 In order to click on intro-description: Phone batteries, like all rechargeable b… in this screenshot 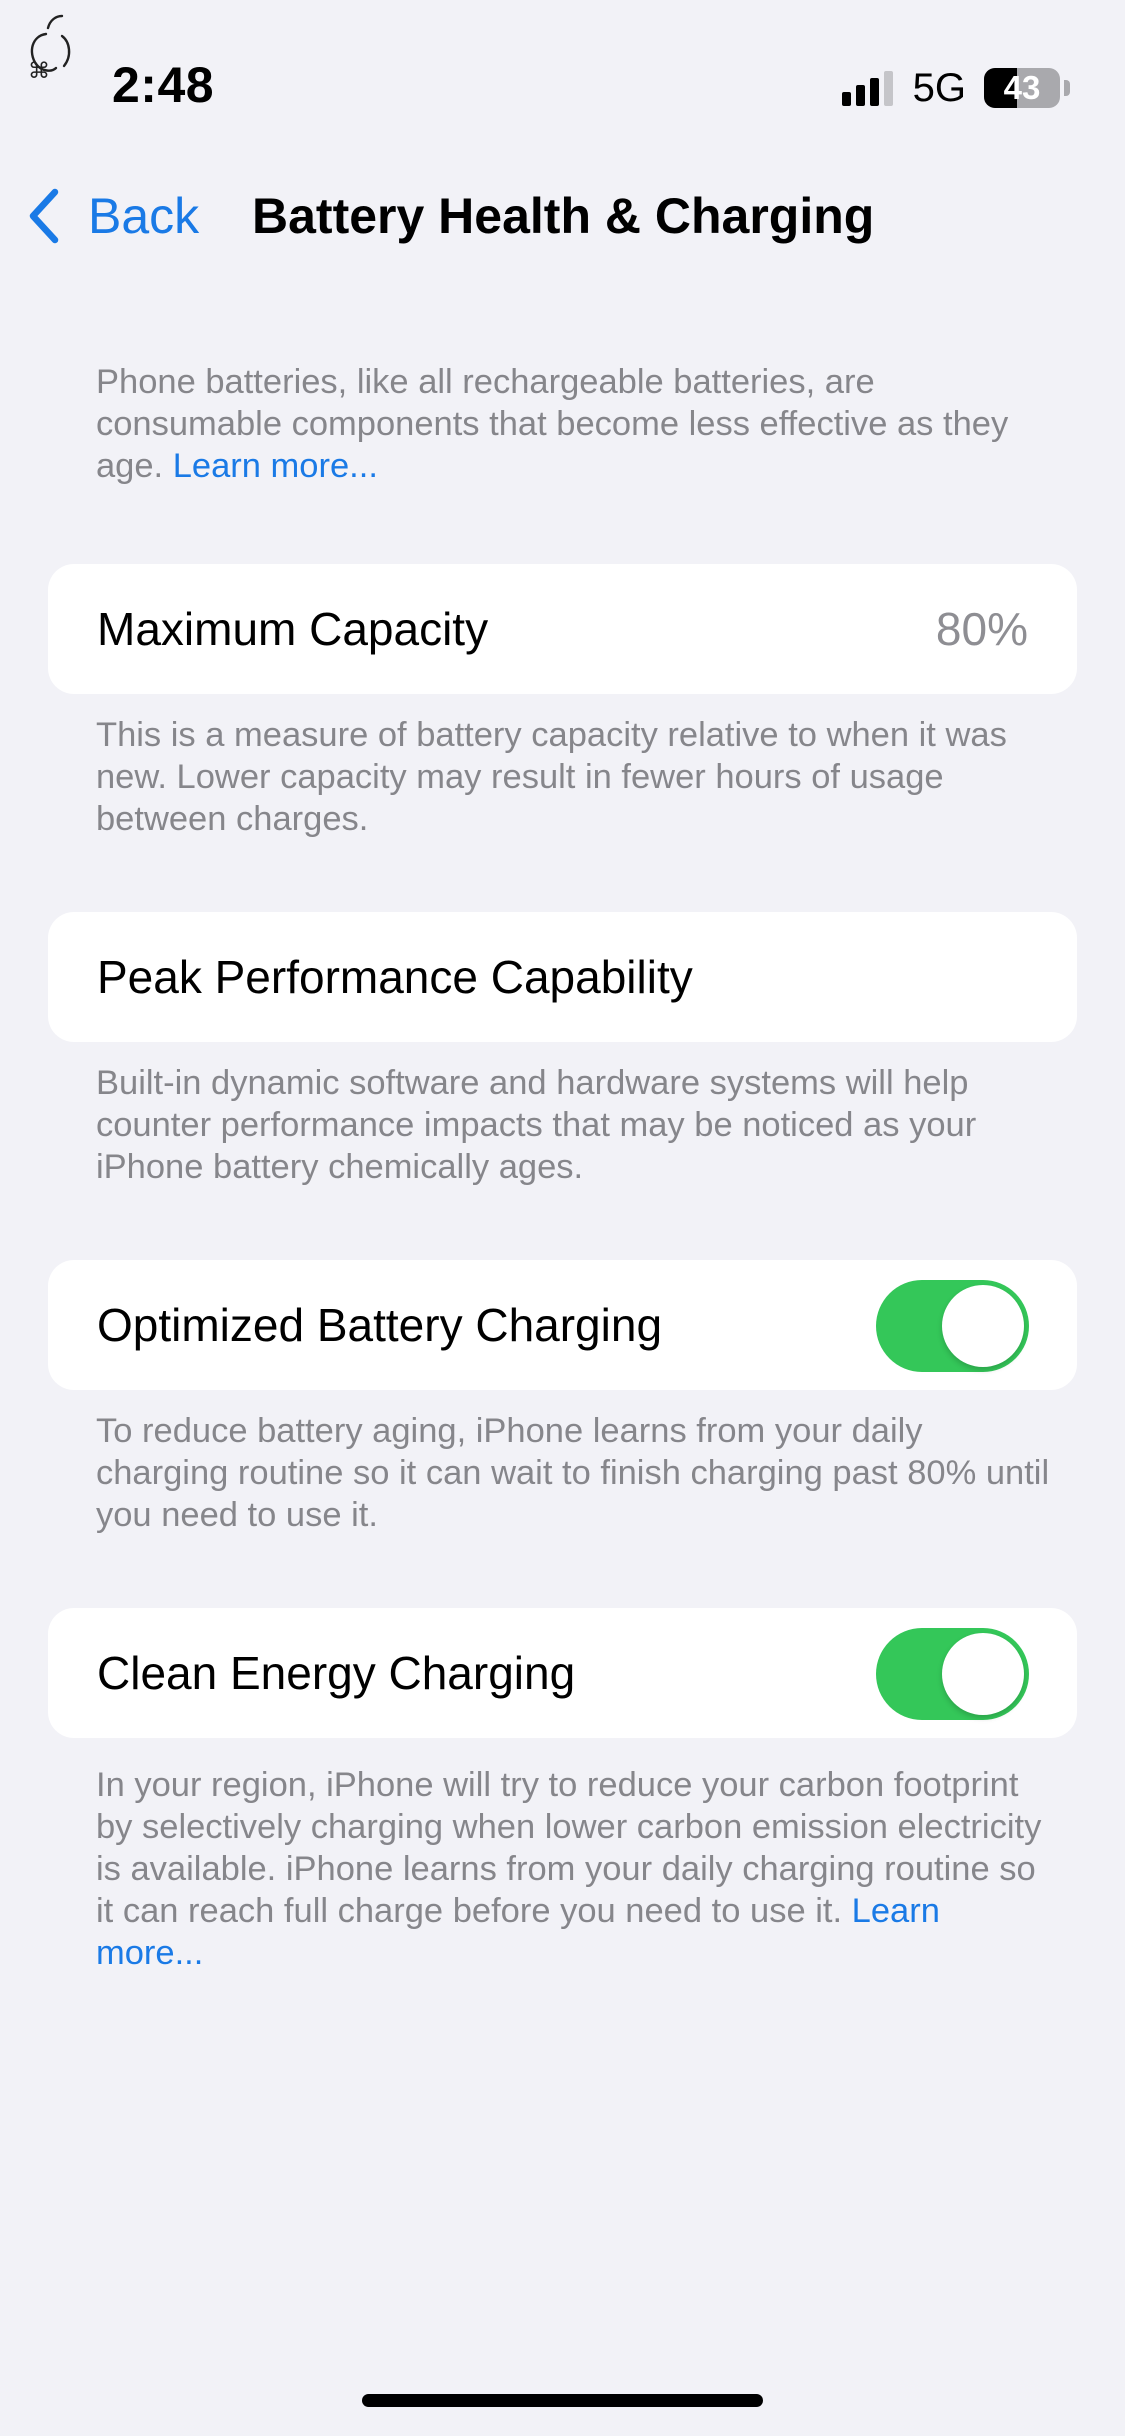, I will do `click(576, 424)`.